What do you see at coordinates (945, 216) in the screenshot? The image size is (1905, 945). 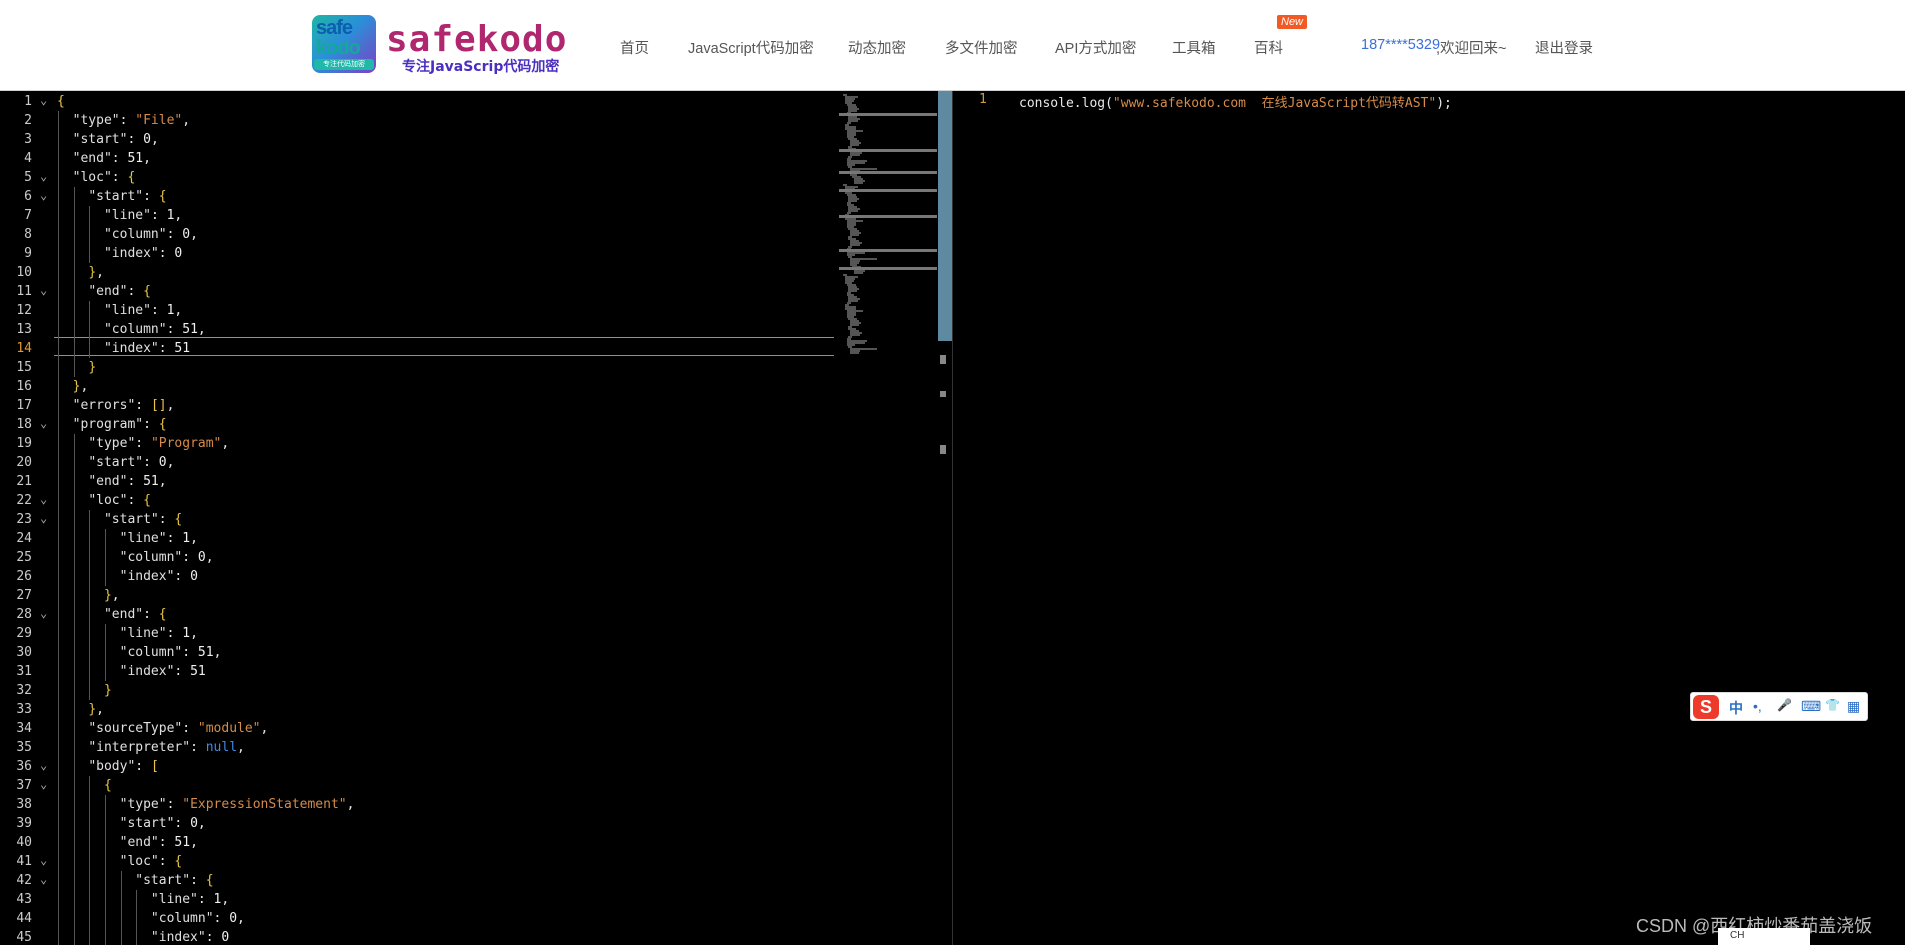 I see `vertical-scrollbar-thumb` at bounding box center [945, 216].